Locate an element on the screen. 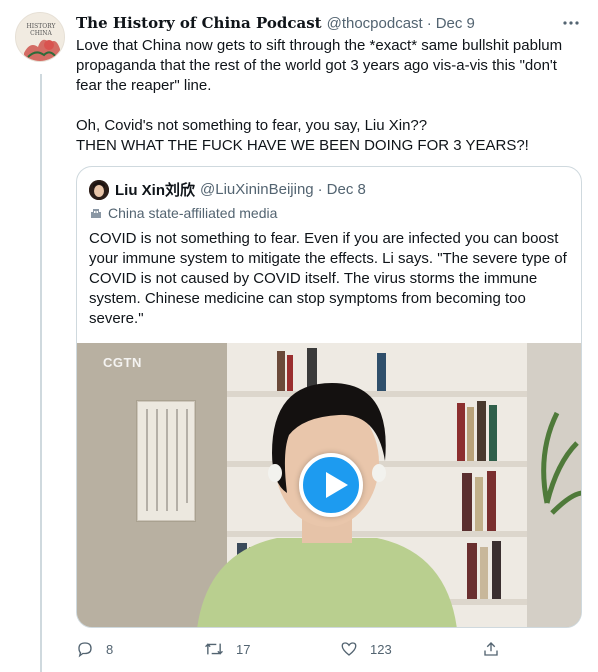 This screenshot has width=598, height=672. reply-icon is located at coordinates (85, 650).